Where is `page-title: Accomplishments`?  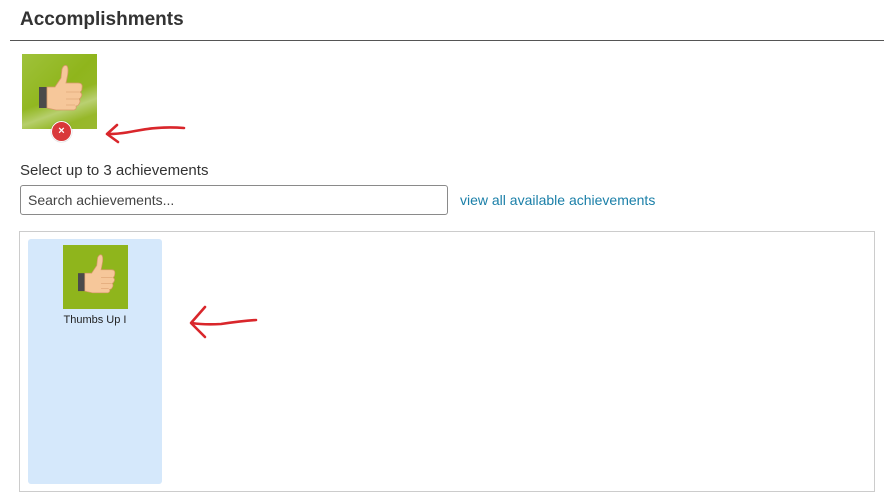 page-title: Accomplishments is located at coordinates (102, 19).